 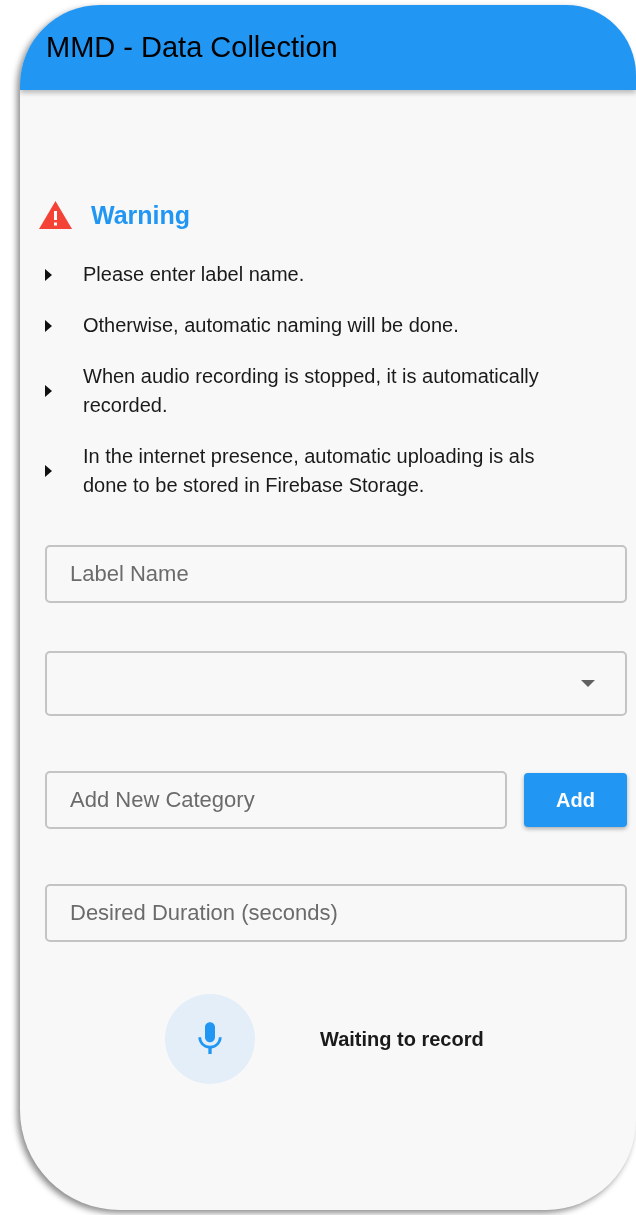 I want to click on text-field: Label Name, so click(x=336, y=574).